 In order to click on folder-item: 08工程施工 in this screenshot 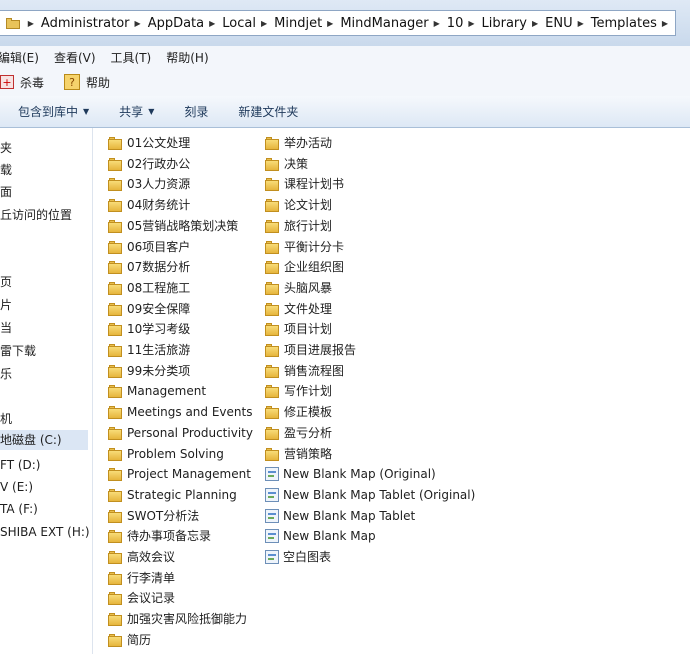, I will do `click(149, 288)`.